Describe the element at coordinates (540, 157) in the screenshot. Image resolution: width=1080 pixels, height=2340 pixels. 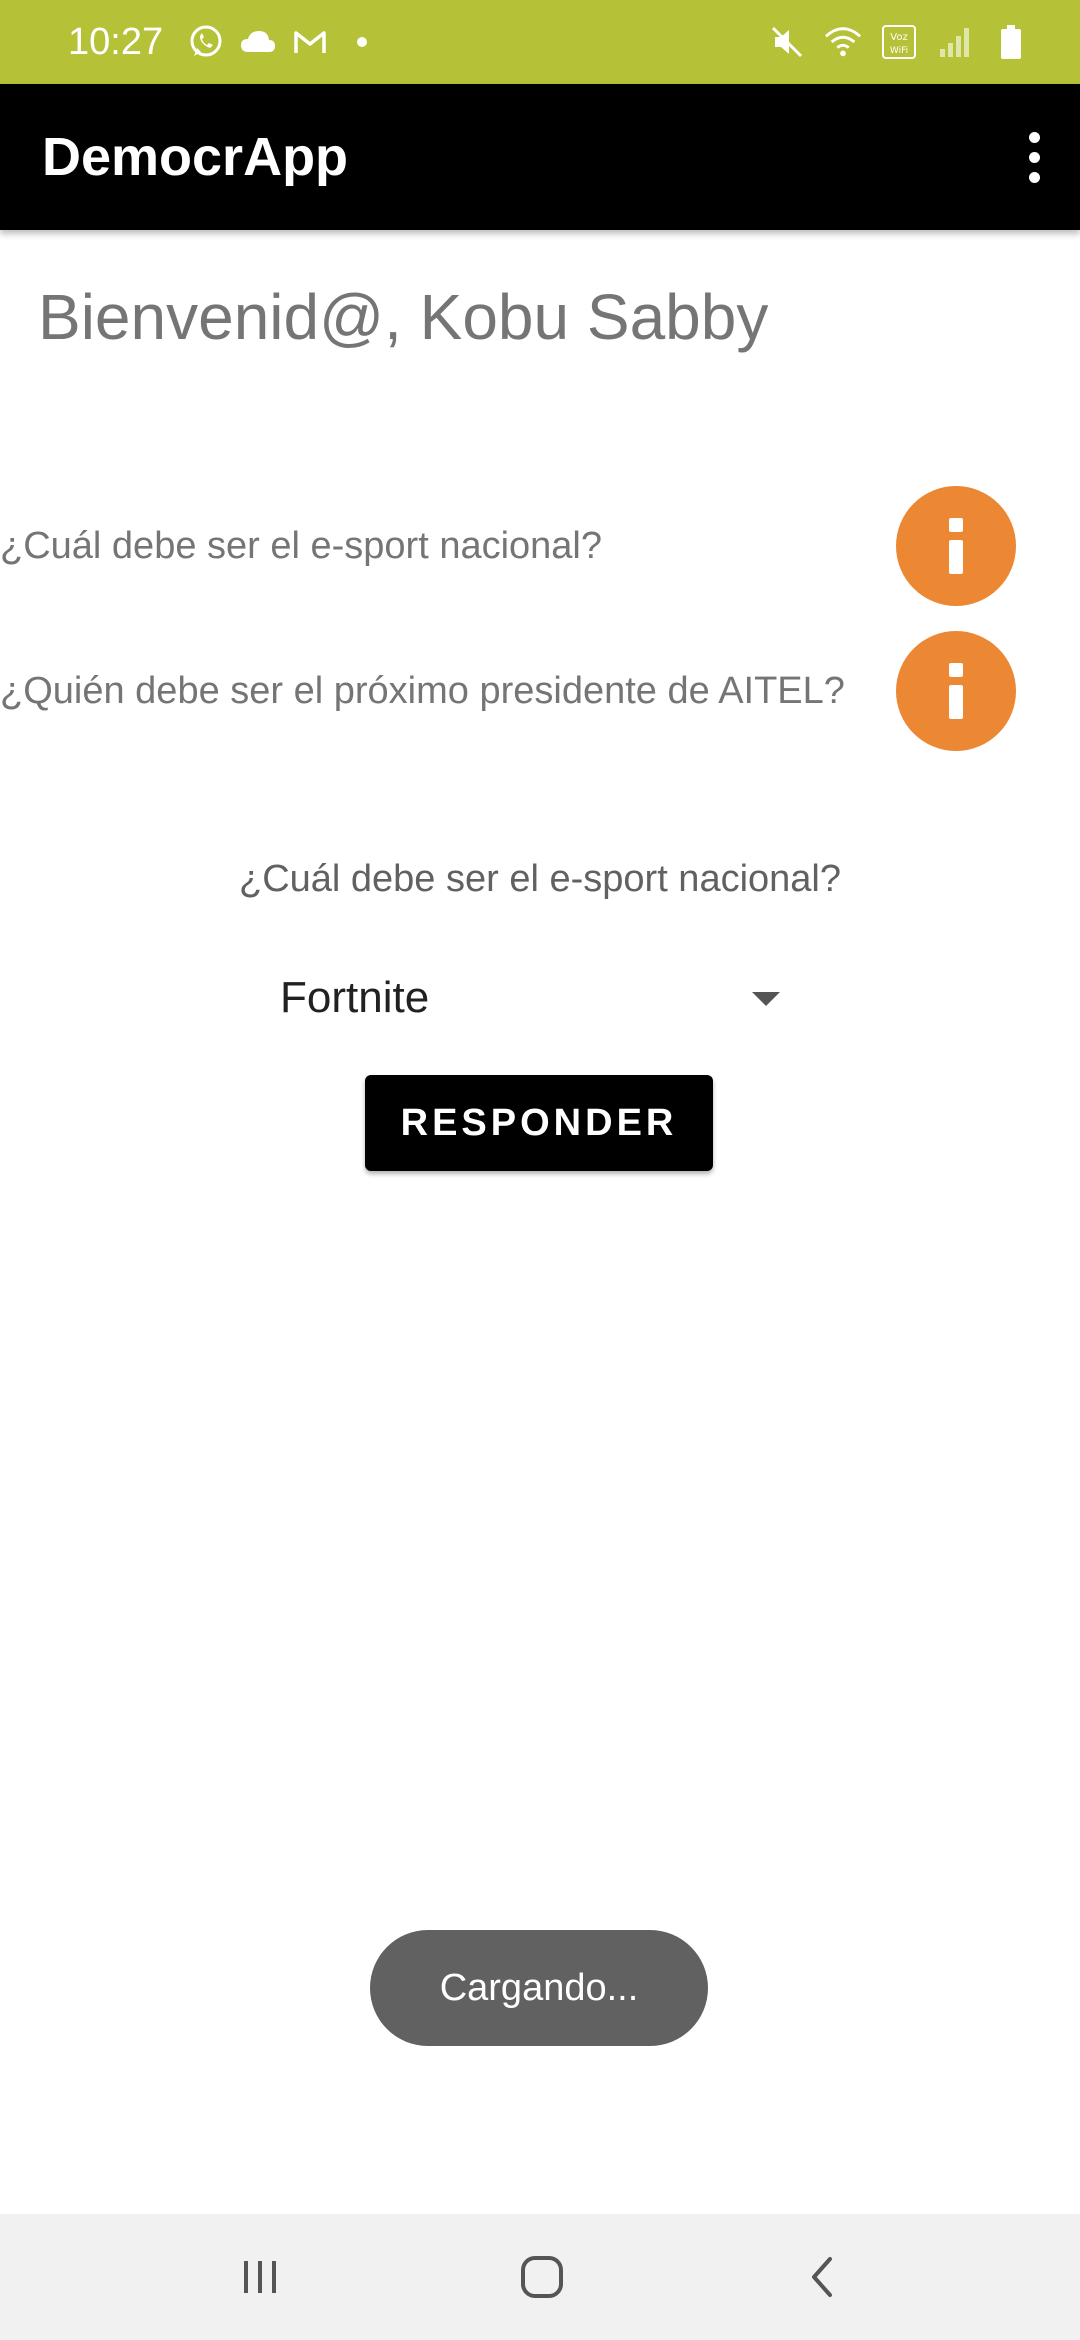
I see `app-bar: DemocrApp` at that location.